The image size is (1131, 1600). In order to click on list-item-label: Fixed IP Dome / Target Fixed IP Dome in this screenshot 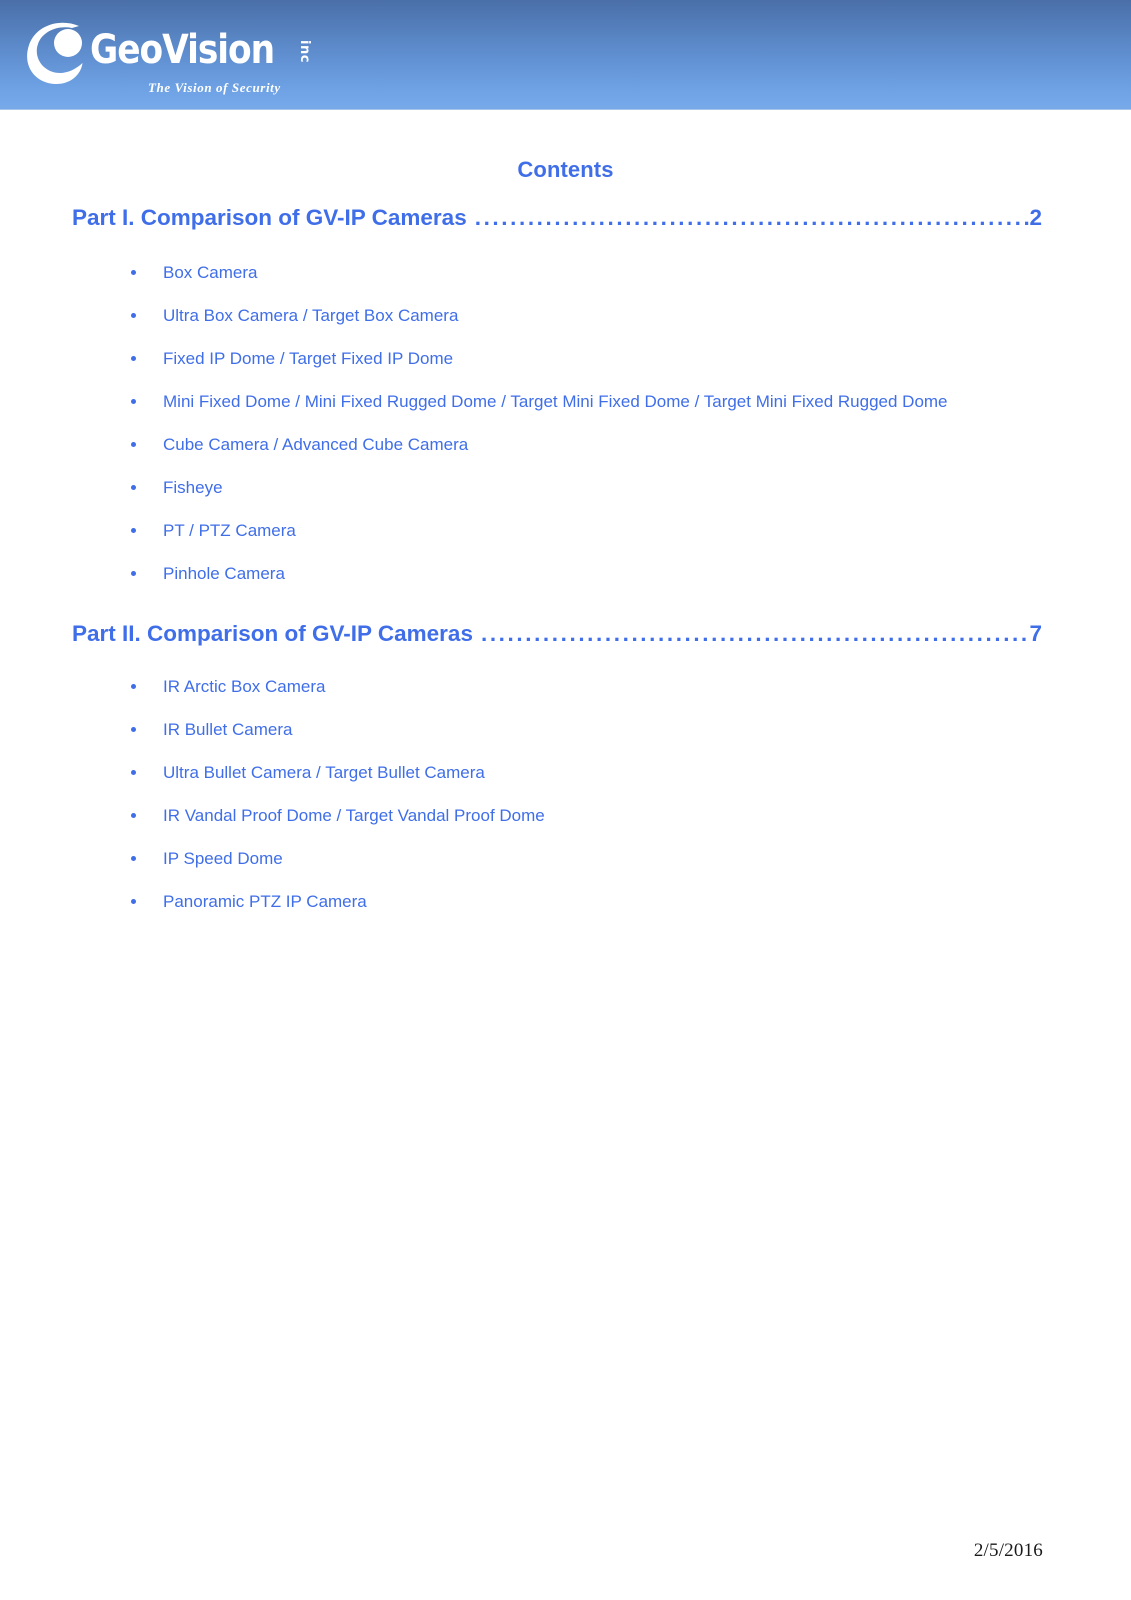, I will do `click(308, 358)`.